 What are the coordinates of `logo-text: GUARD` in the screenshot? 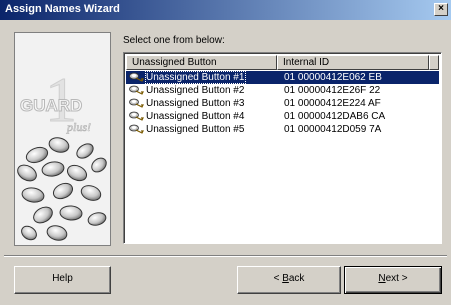 It's located at (51, 105).